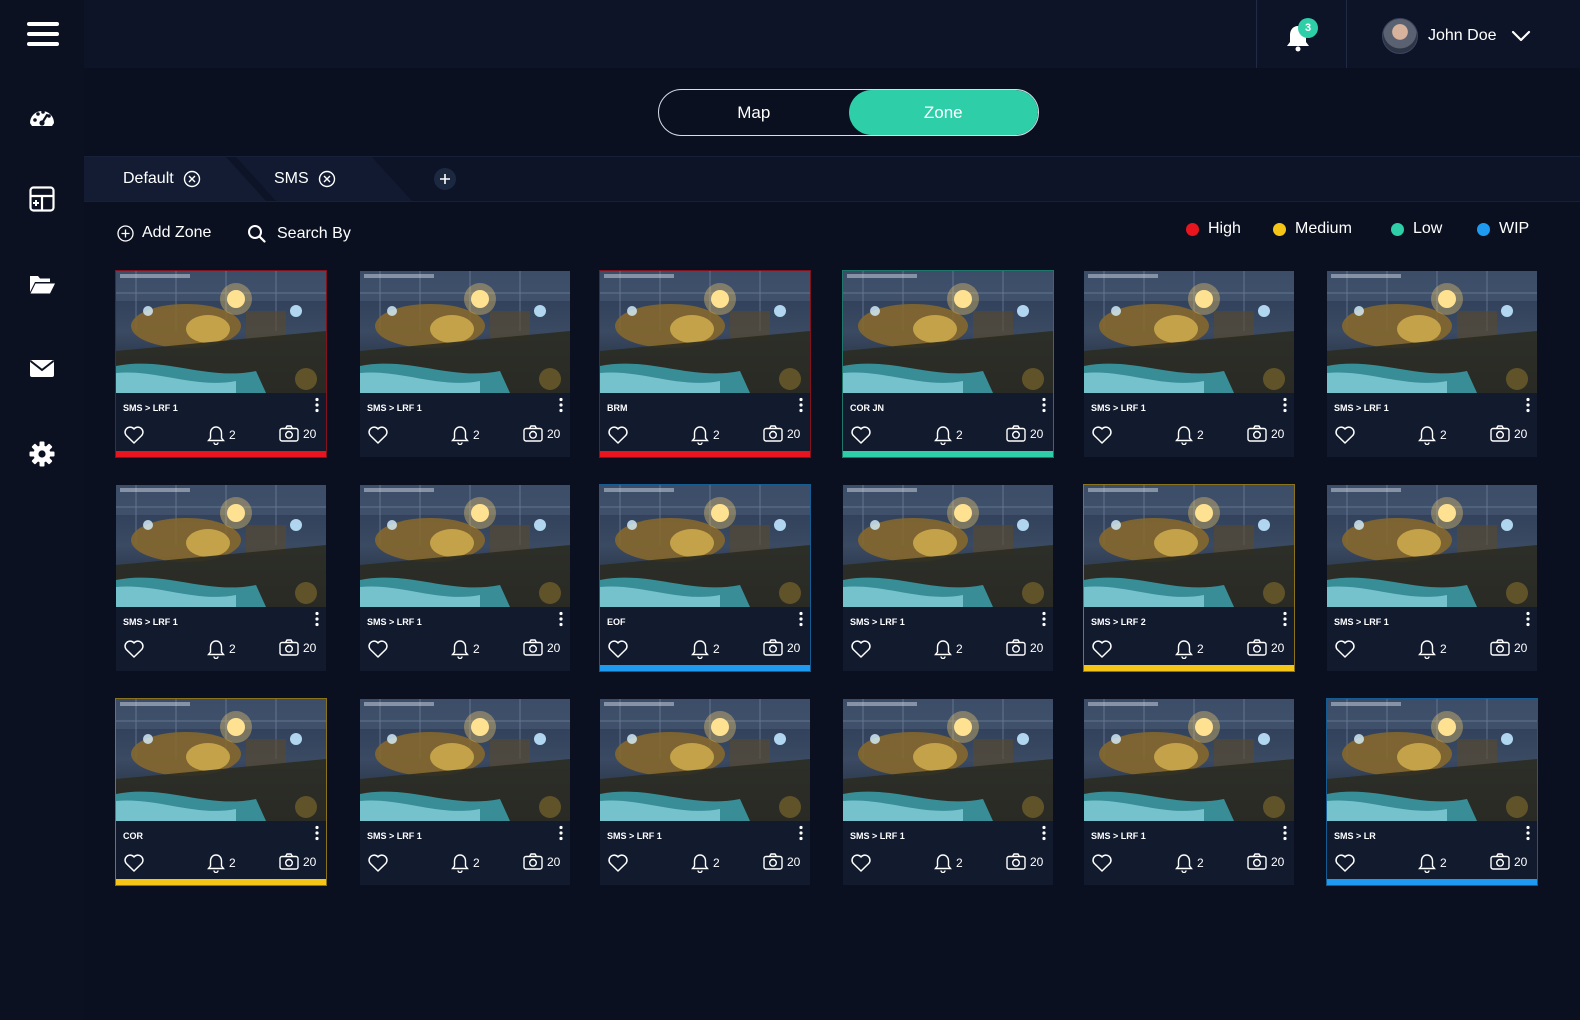 Image resolution: width=1580 pixels, height=1020 pixels. Describe the element at coordinates (705, 578) in the screenshot. I see `zone-card: EOF 2 20` at that location.